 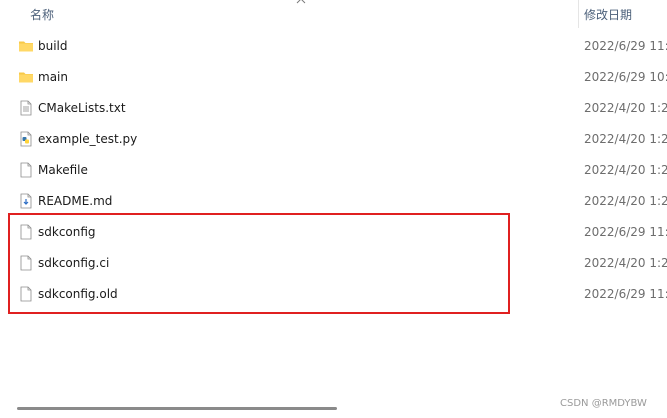 I want to click on file-row-sdkconfig-ci: sdkconfig.ci 2022/4/20 1:28, so click(x=333, y=263).